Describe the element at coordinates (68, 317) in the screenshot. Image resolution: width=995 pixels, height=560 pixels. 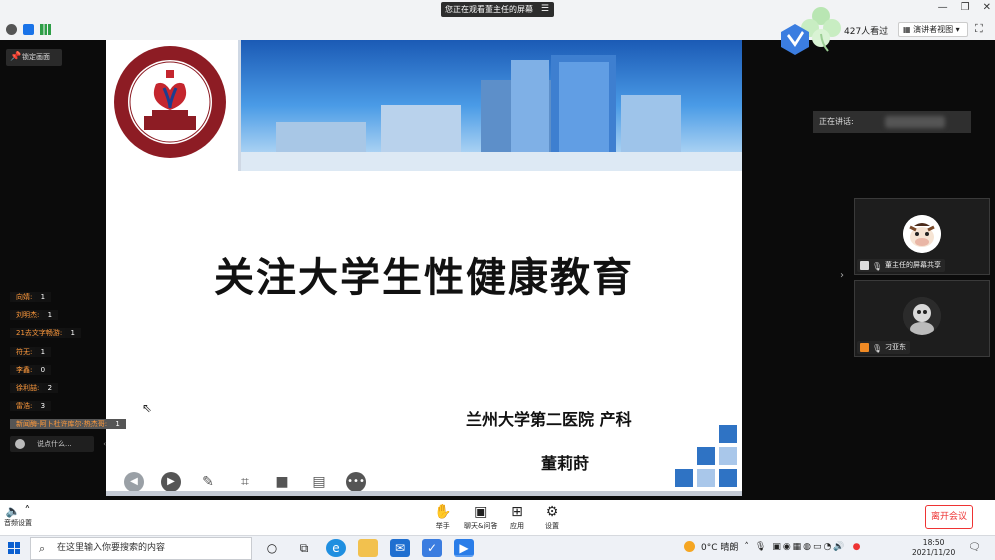
I see `chat-message: 刘明杰: 1` at that location.